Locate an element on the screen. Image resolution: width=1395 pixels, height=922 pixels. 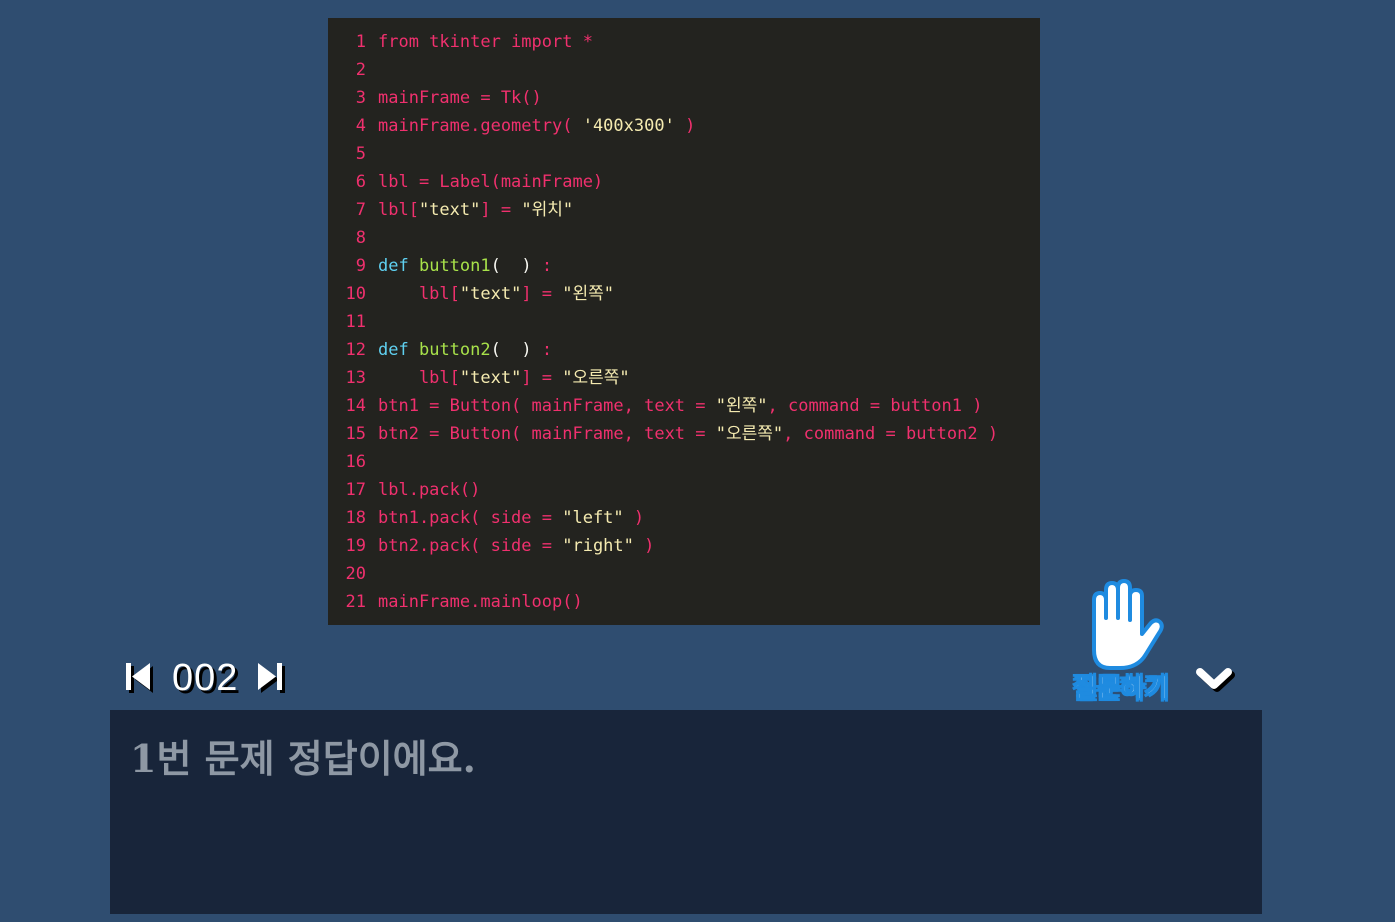
line-number: 7 is located at coordinates (360, 210).